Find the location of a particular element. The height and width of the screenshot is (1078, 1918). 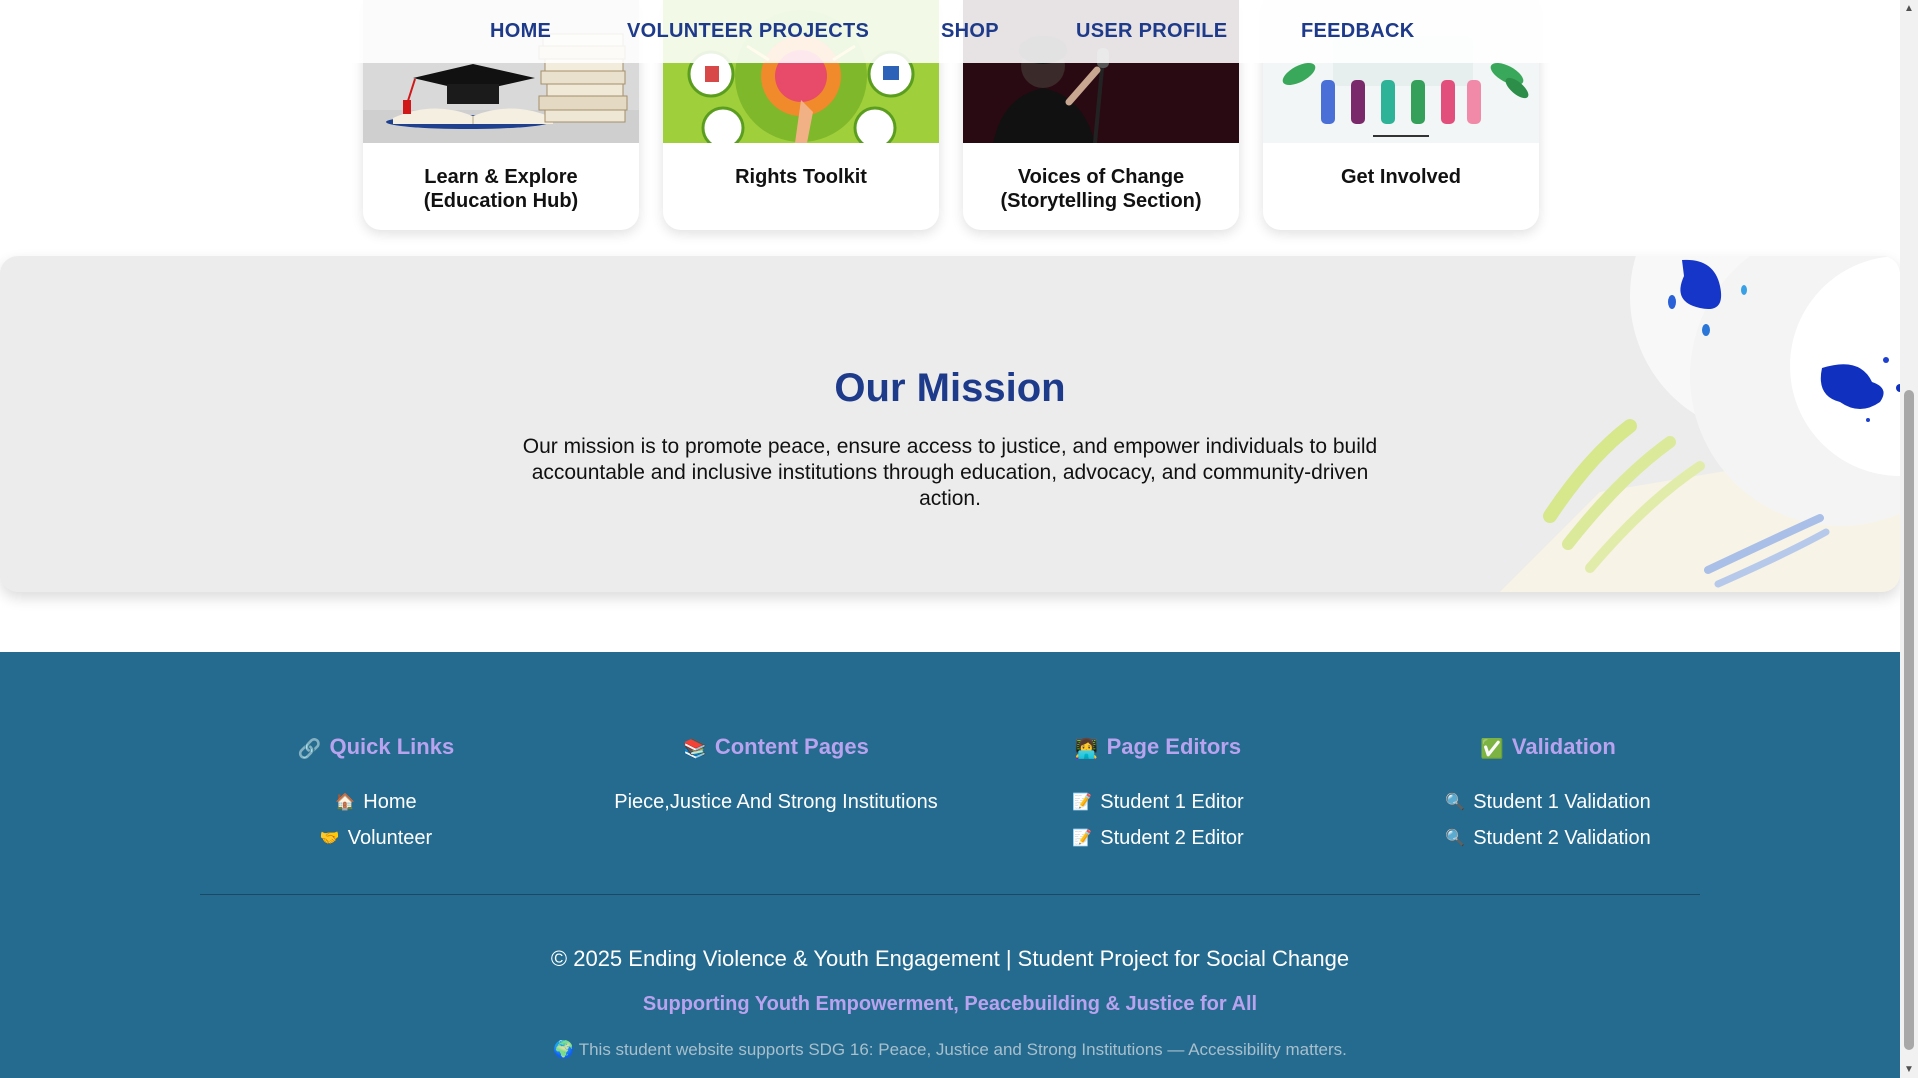

page-scrollbar: ▲ ▼ is located at coordinates (1909, 539).